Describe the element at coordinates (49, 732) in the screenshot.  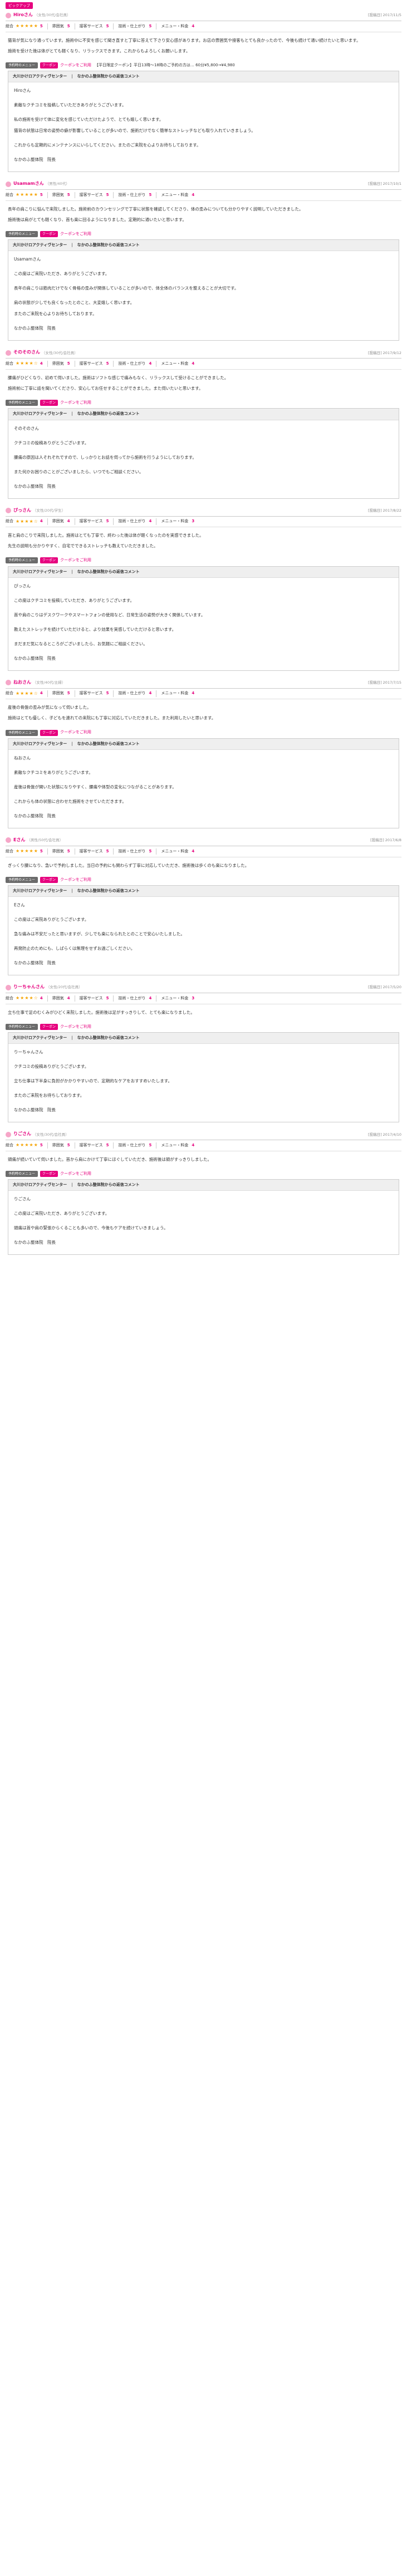
I see `coupon-badge: クーポン` at that location.